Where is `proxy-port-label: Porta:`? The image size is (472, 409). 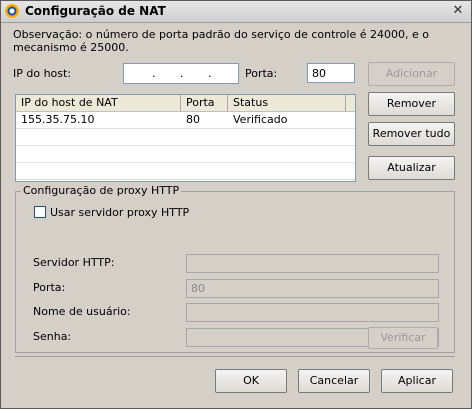 proxy-port-label: Porta: is located at coordinates (49, 287).